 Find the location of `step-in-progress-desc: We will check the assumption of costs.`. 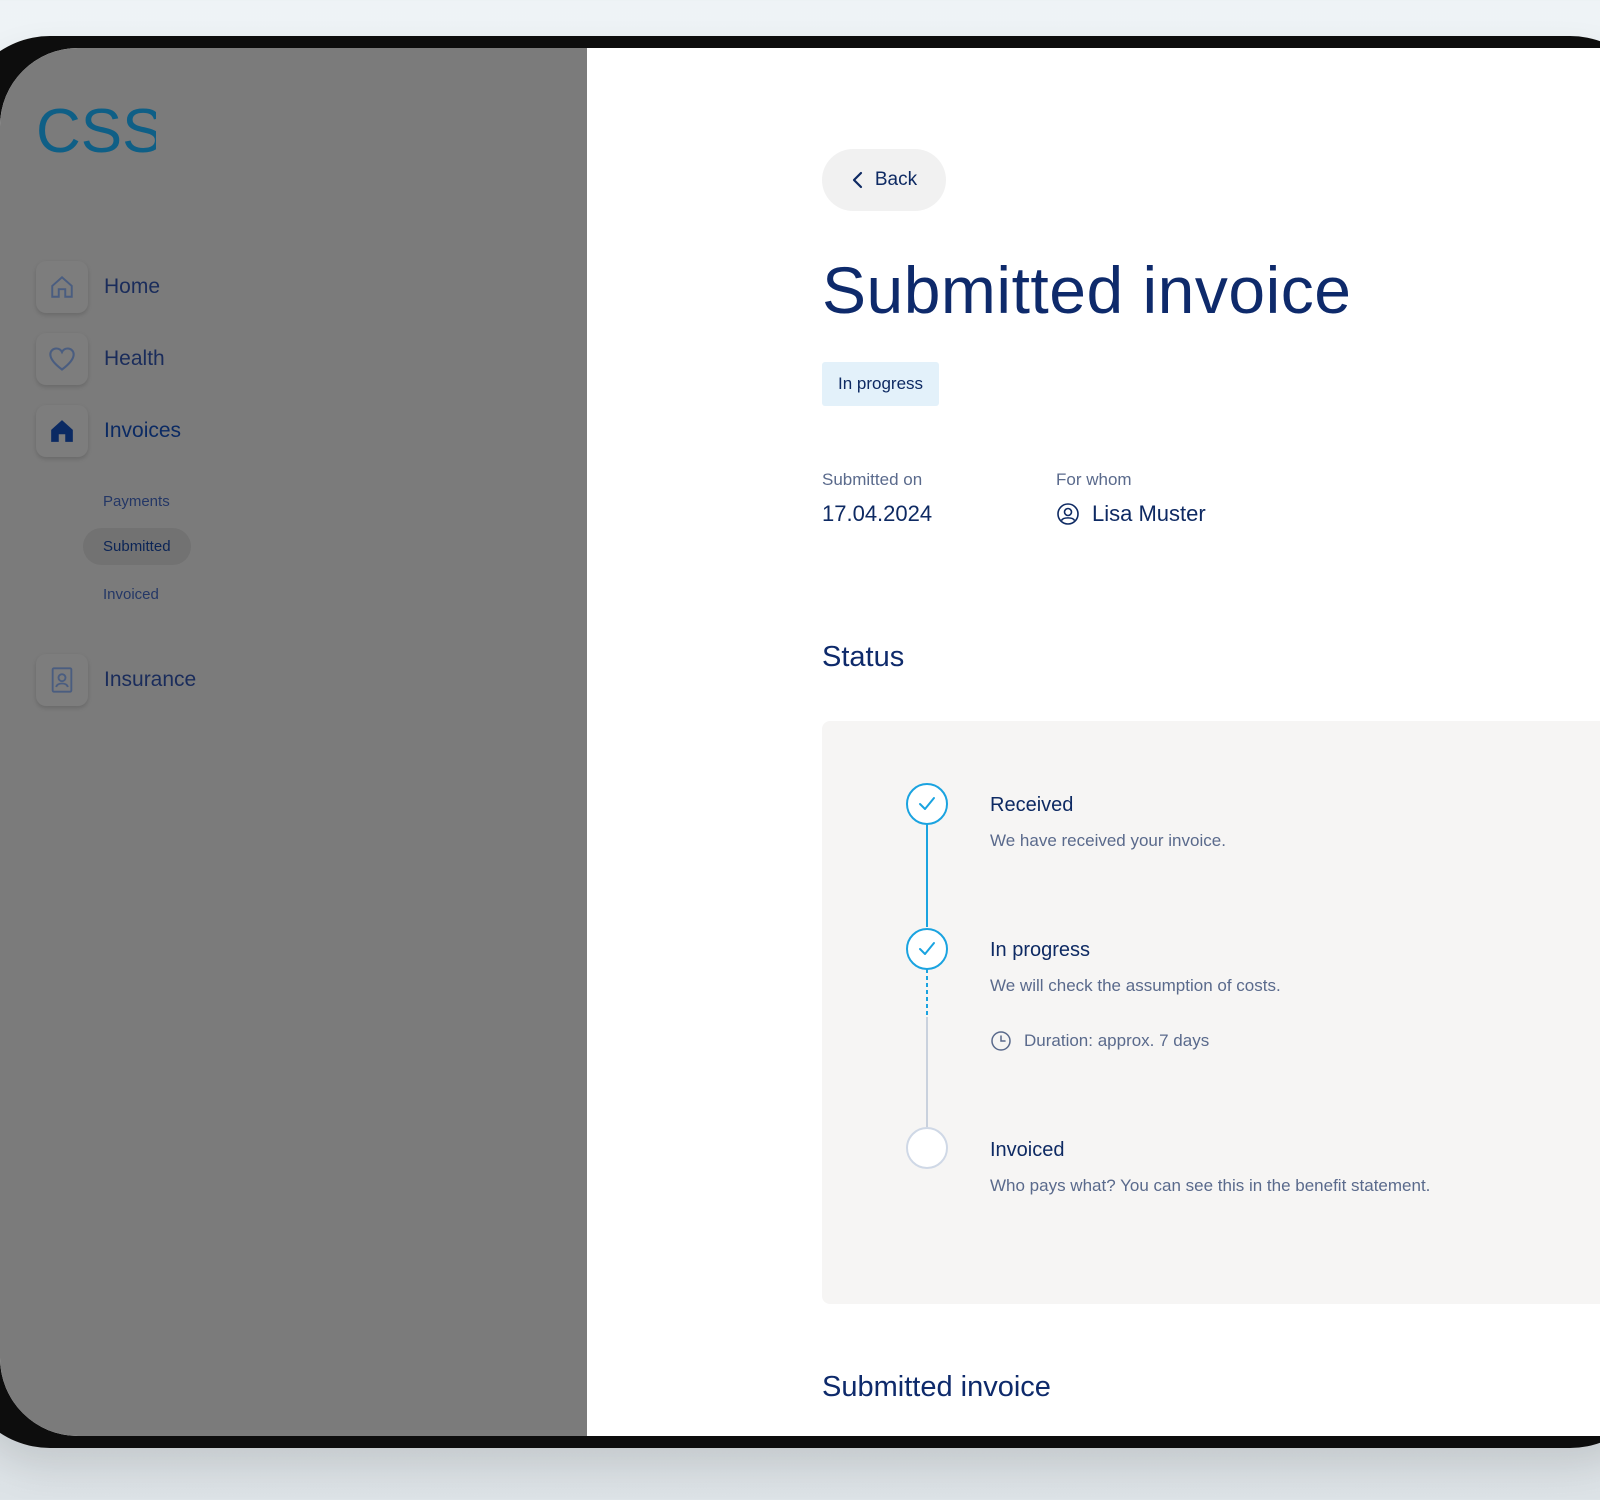

step-in-progress-desc: We will check the assumption of costs. is located at coordinates (1135, 985).